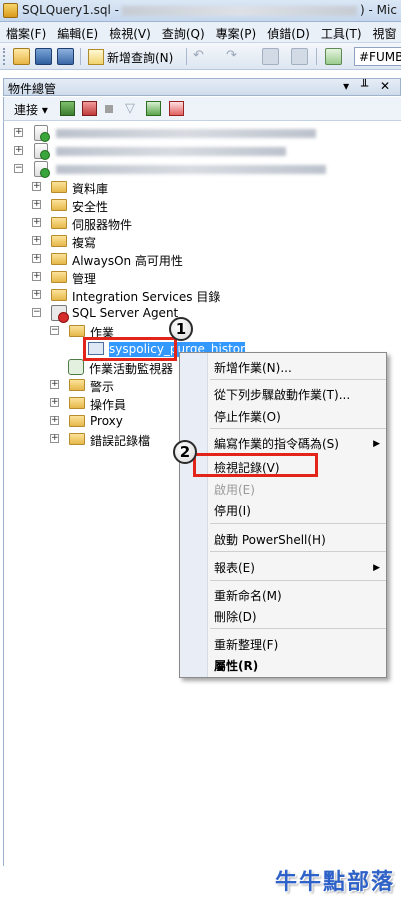 The width and height of the screenshot is (401, 900). Describe the element at coordinates (270, 56) in the screenshot. I see `navigate-back-icon` at that location.